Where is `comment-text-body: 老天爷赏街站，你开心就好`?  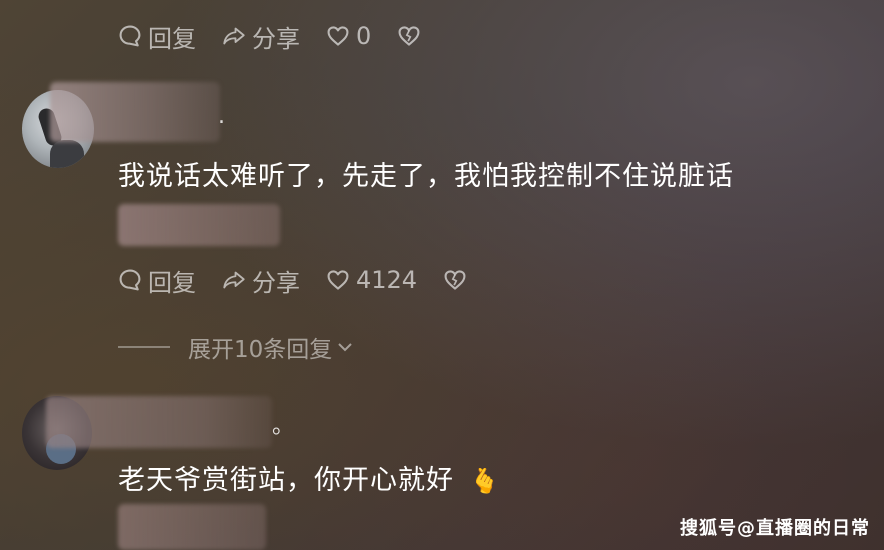
comment-text-body: 老天爷赏街站，你开心就好 is located at coordinates (286, 480).